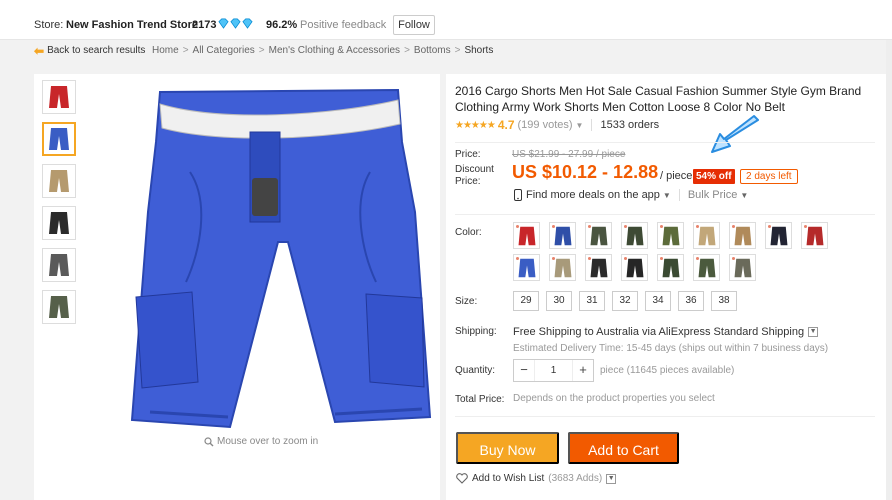 The width and height of the screenshot is (892, 500). I want to click on size-option: 32, so click(625, 301).